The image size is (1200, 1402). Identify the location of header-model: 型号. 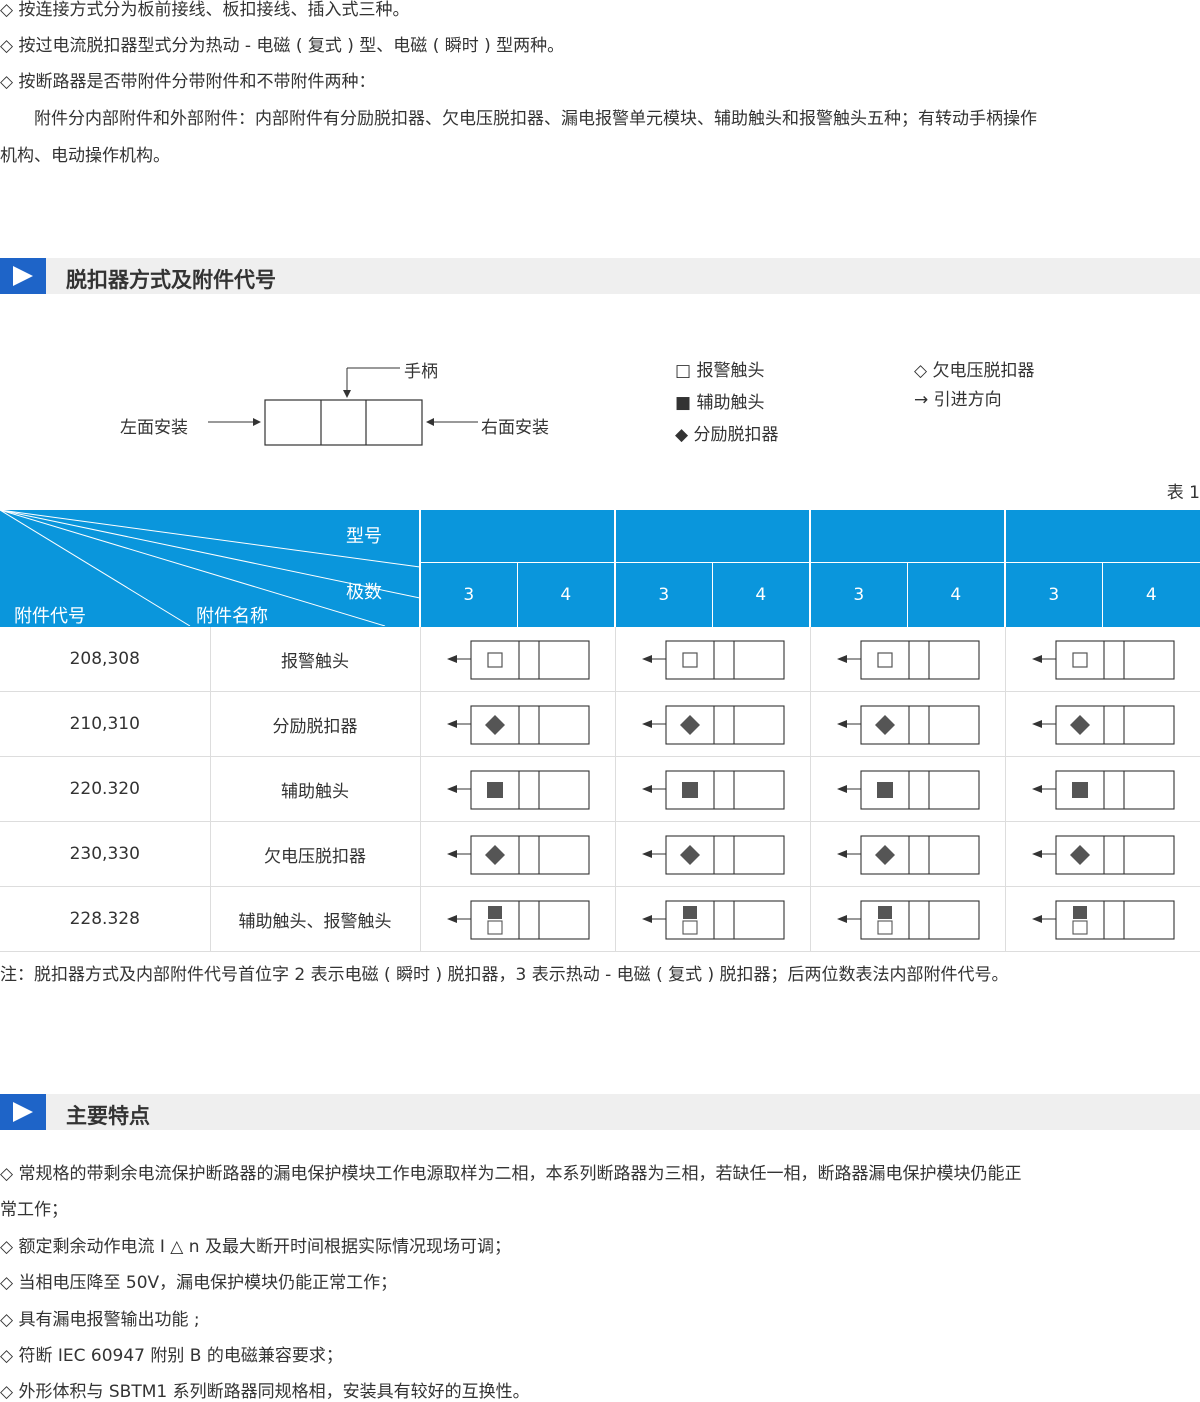
(364, 536).